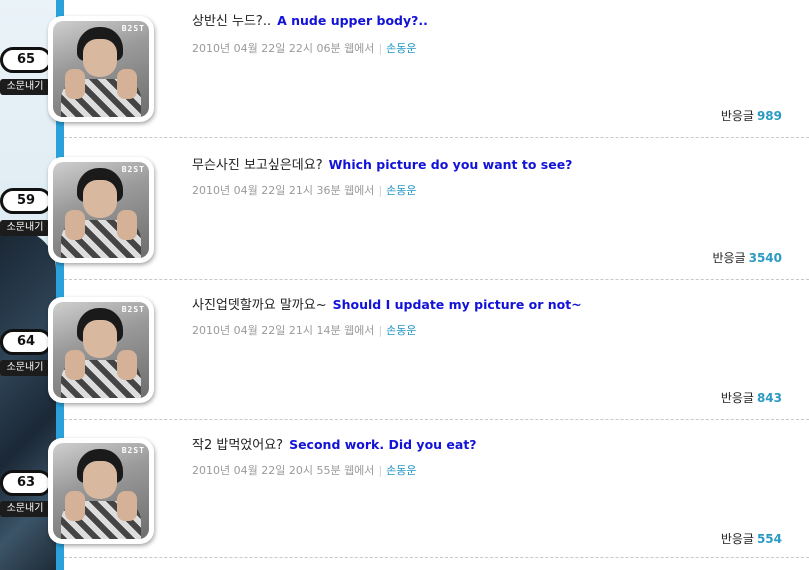 The height and width of the screenshot is (570, 809). Describe the element at coordinates (283, 48) in the screenshot. I see `post-timestamp: 2010년 04월 22일 22시 06분 웹에서` at that location.